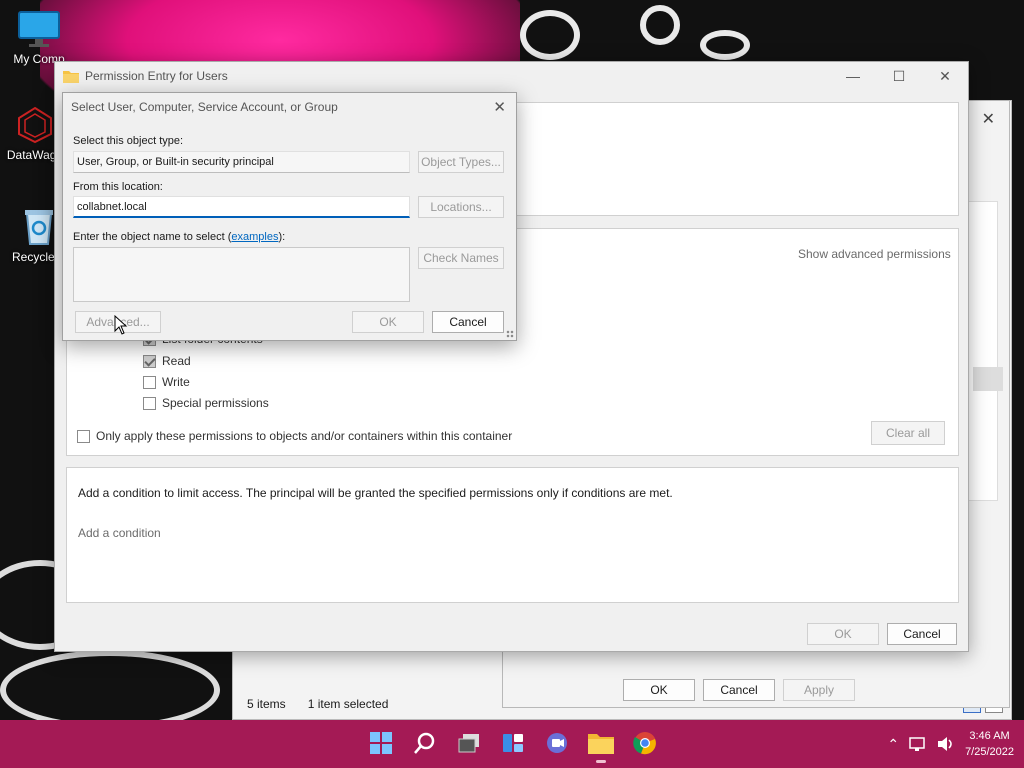 The image size is (1024, 768). What do you see at coordinates (510, 334) in the screenshot?
I see `resize-grip-icon` at bounding box center [510, 334].